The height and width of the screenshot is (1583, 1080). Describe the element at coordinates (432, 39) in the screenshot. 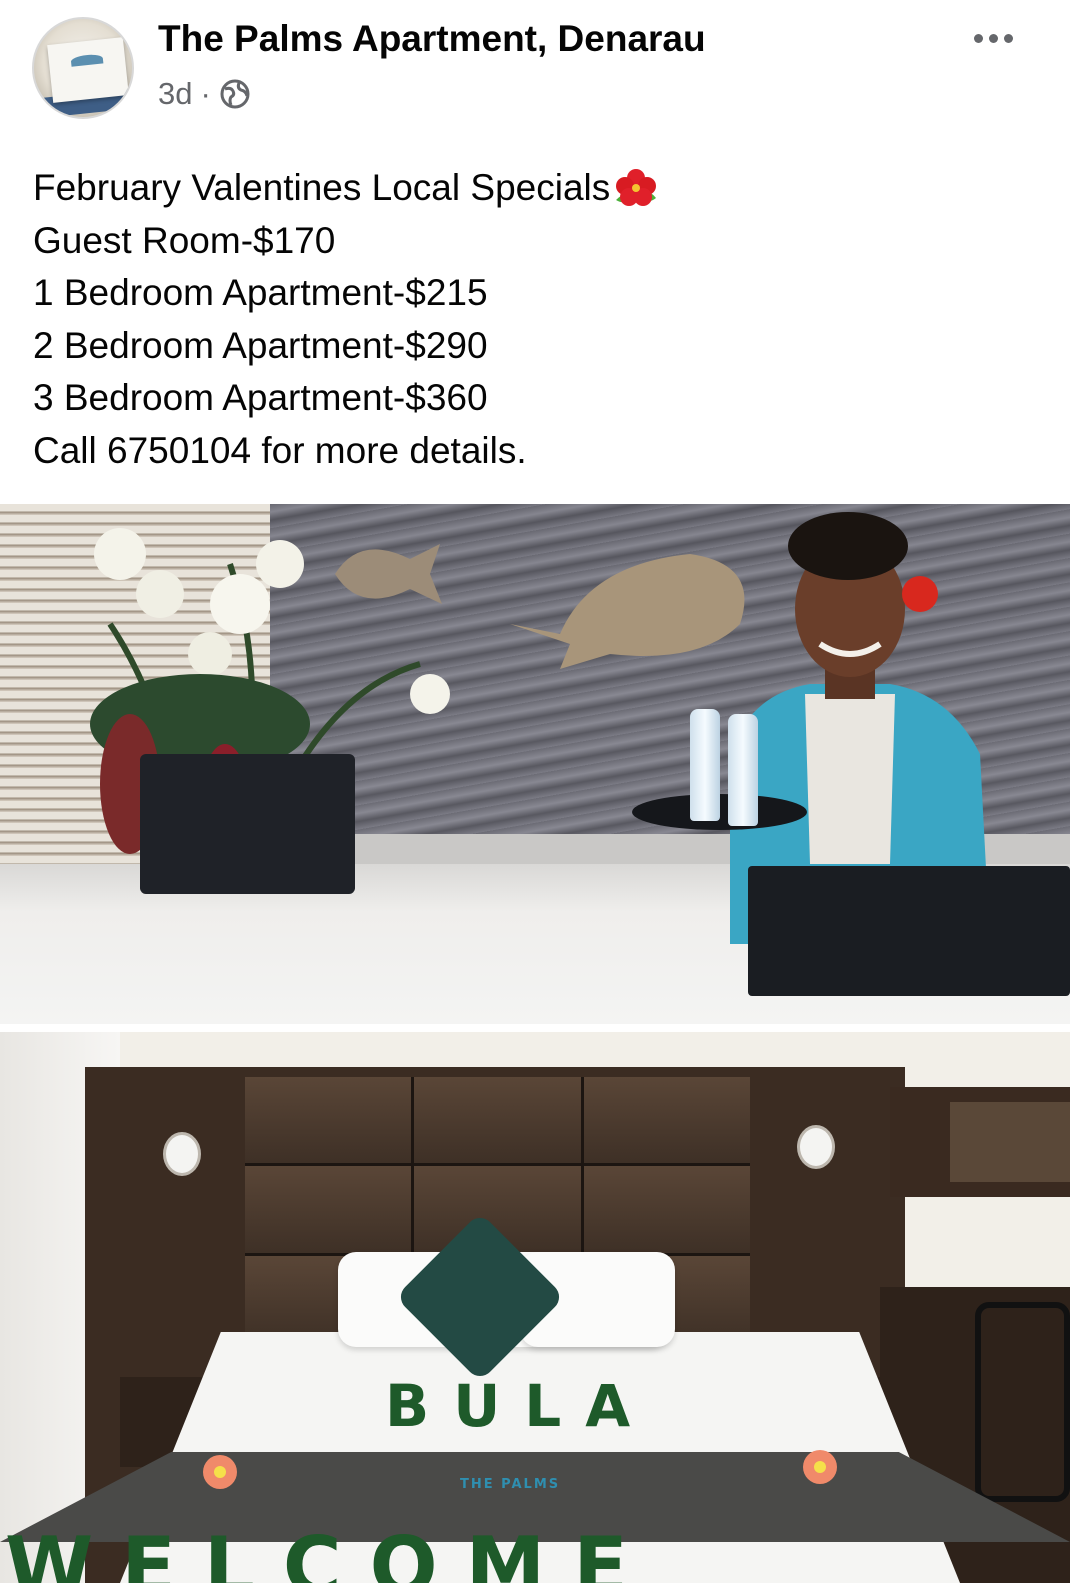

I see `page-name-link: The Palms Apartment, Denarau` at that location.